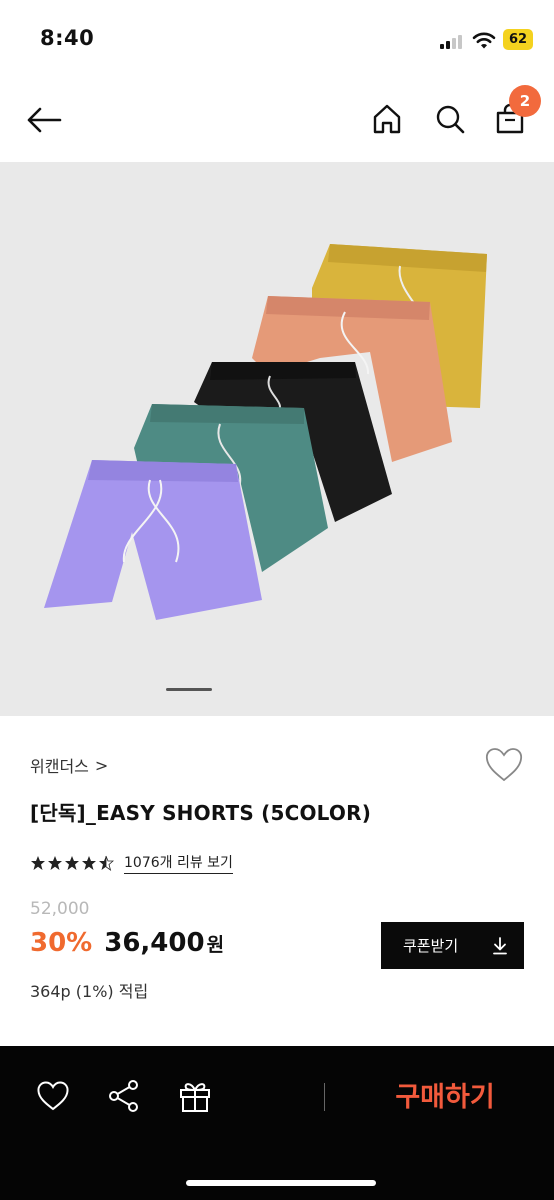  What do you see at coordinates (277, 40) in the screenshot?
I see `status-bar: 8:40 62` at bounding box center [277, 40].